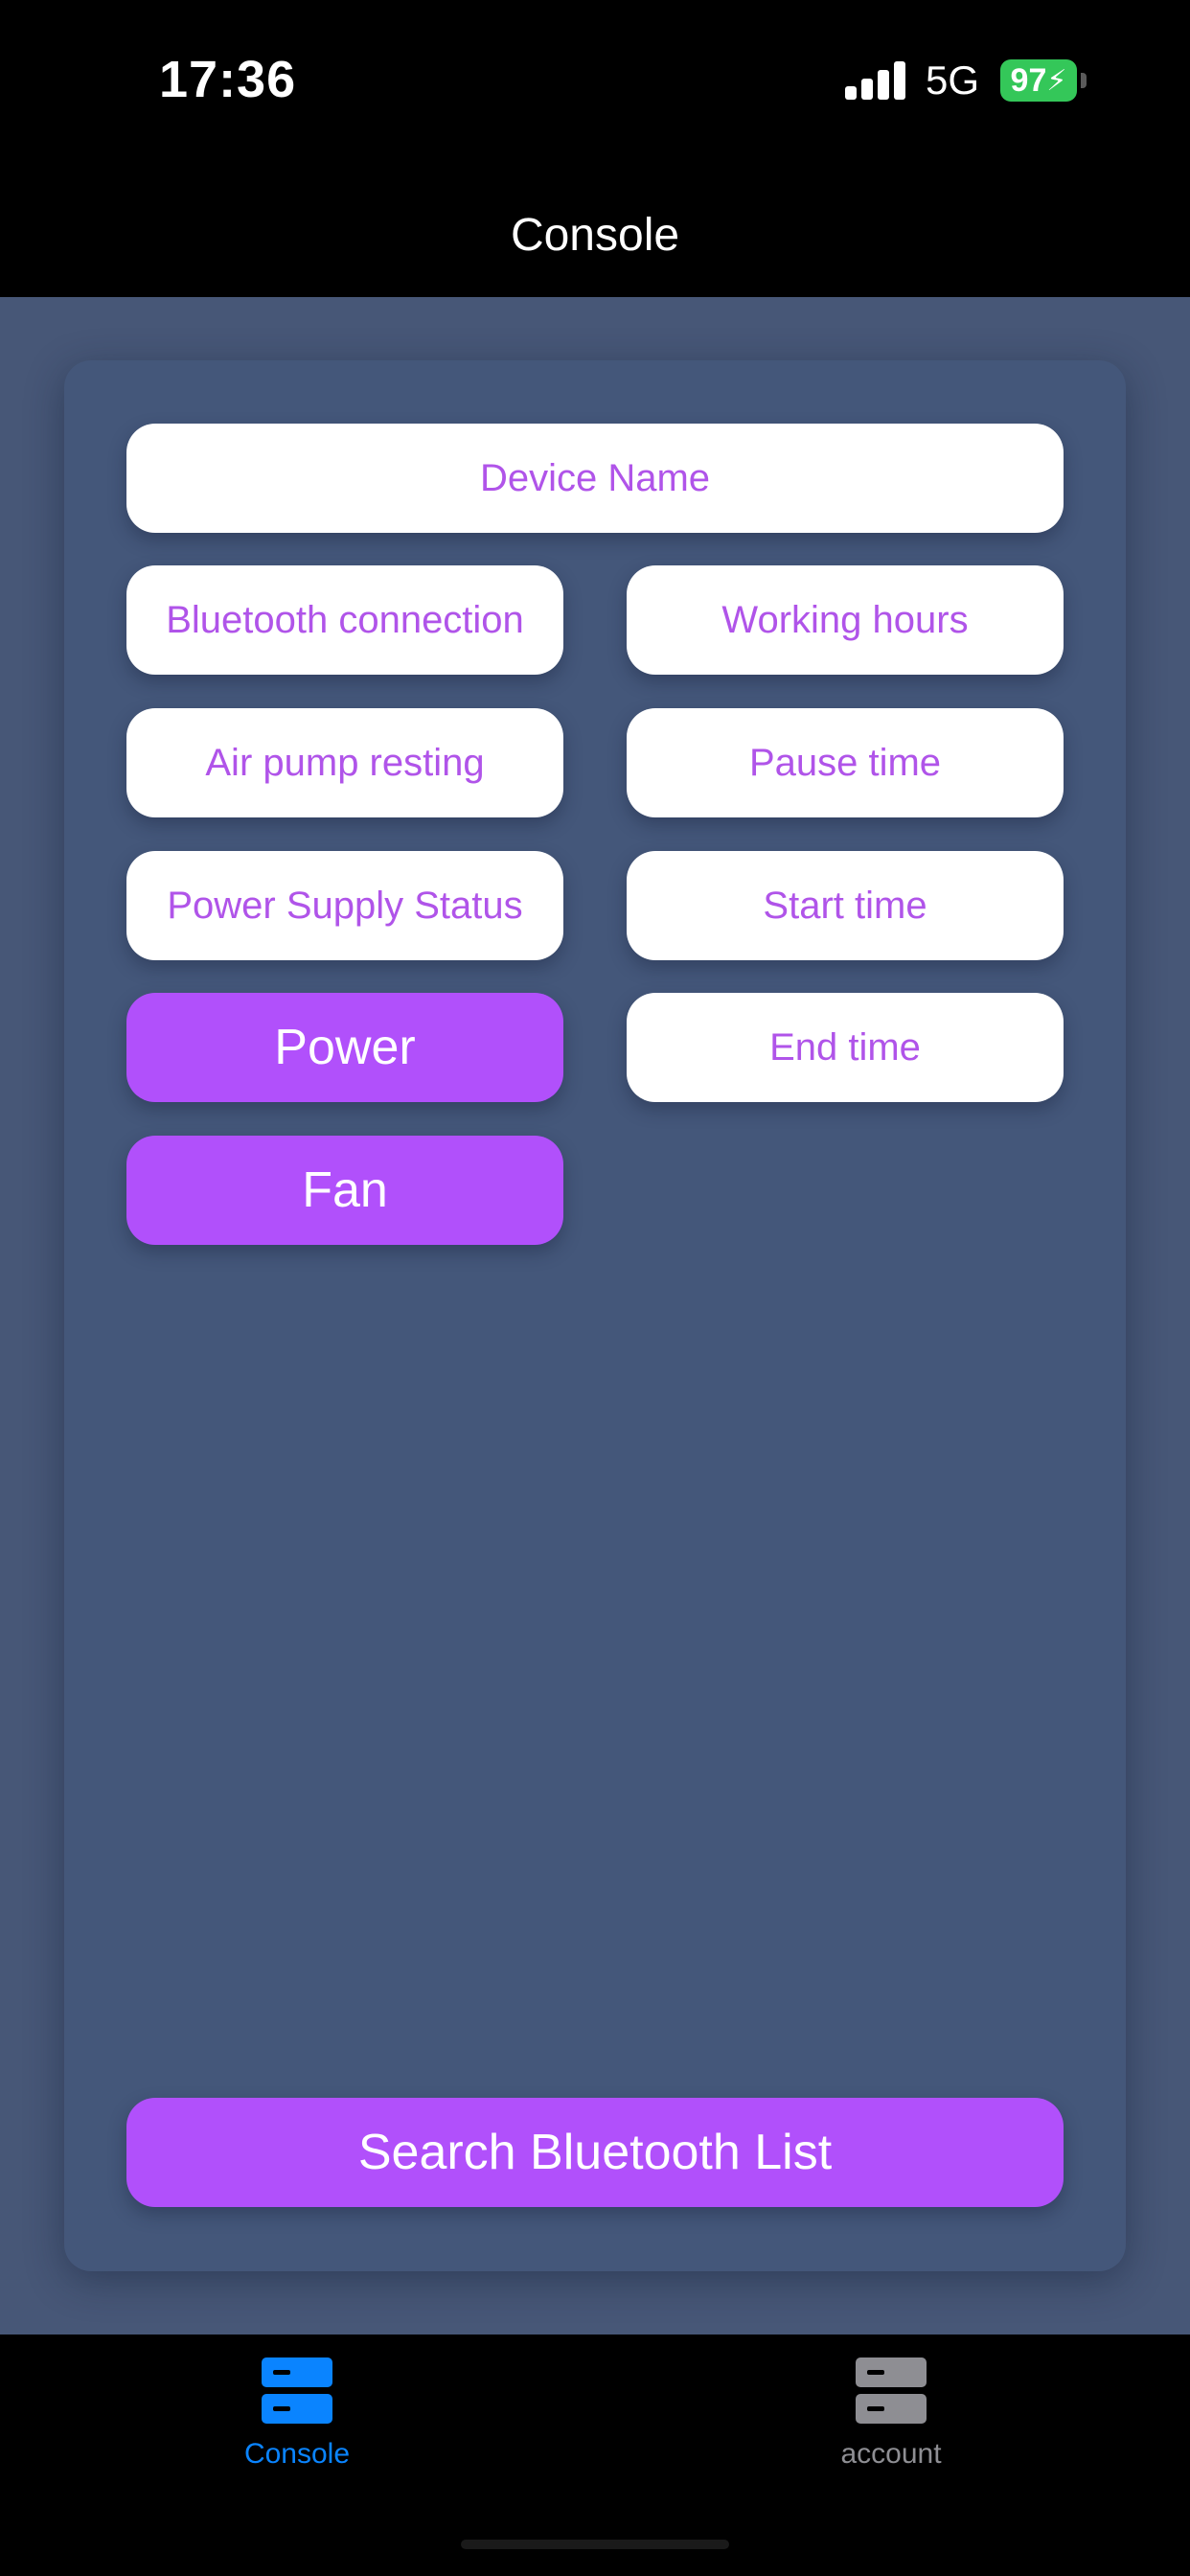  Describe the element at coordinates (595, 2152) in the screenshot. I see `search-bluetooth-list-button: Search Bluetooth List` at that location.